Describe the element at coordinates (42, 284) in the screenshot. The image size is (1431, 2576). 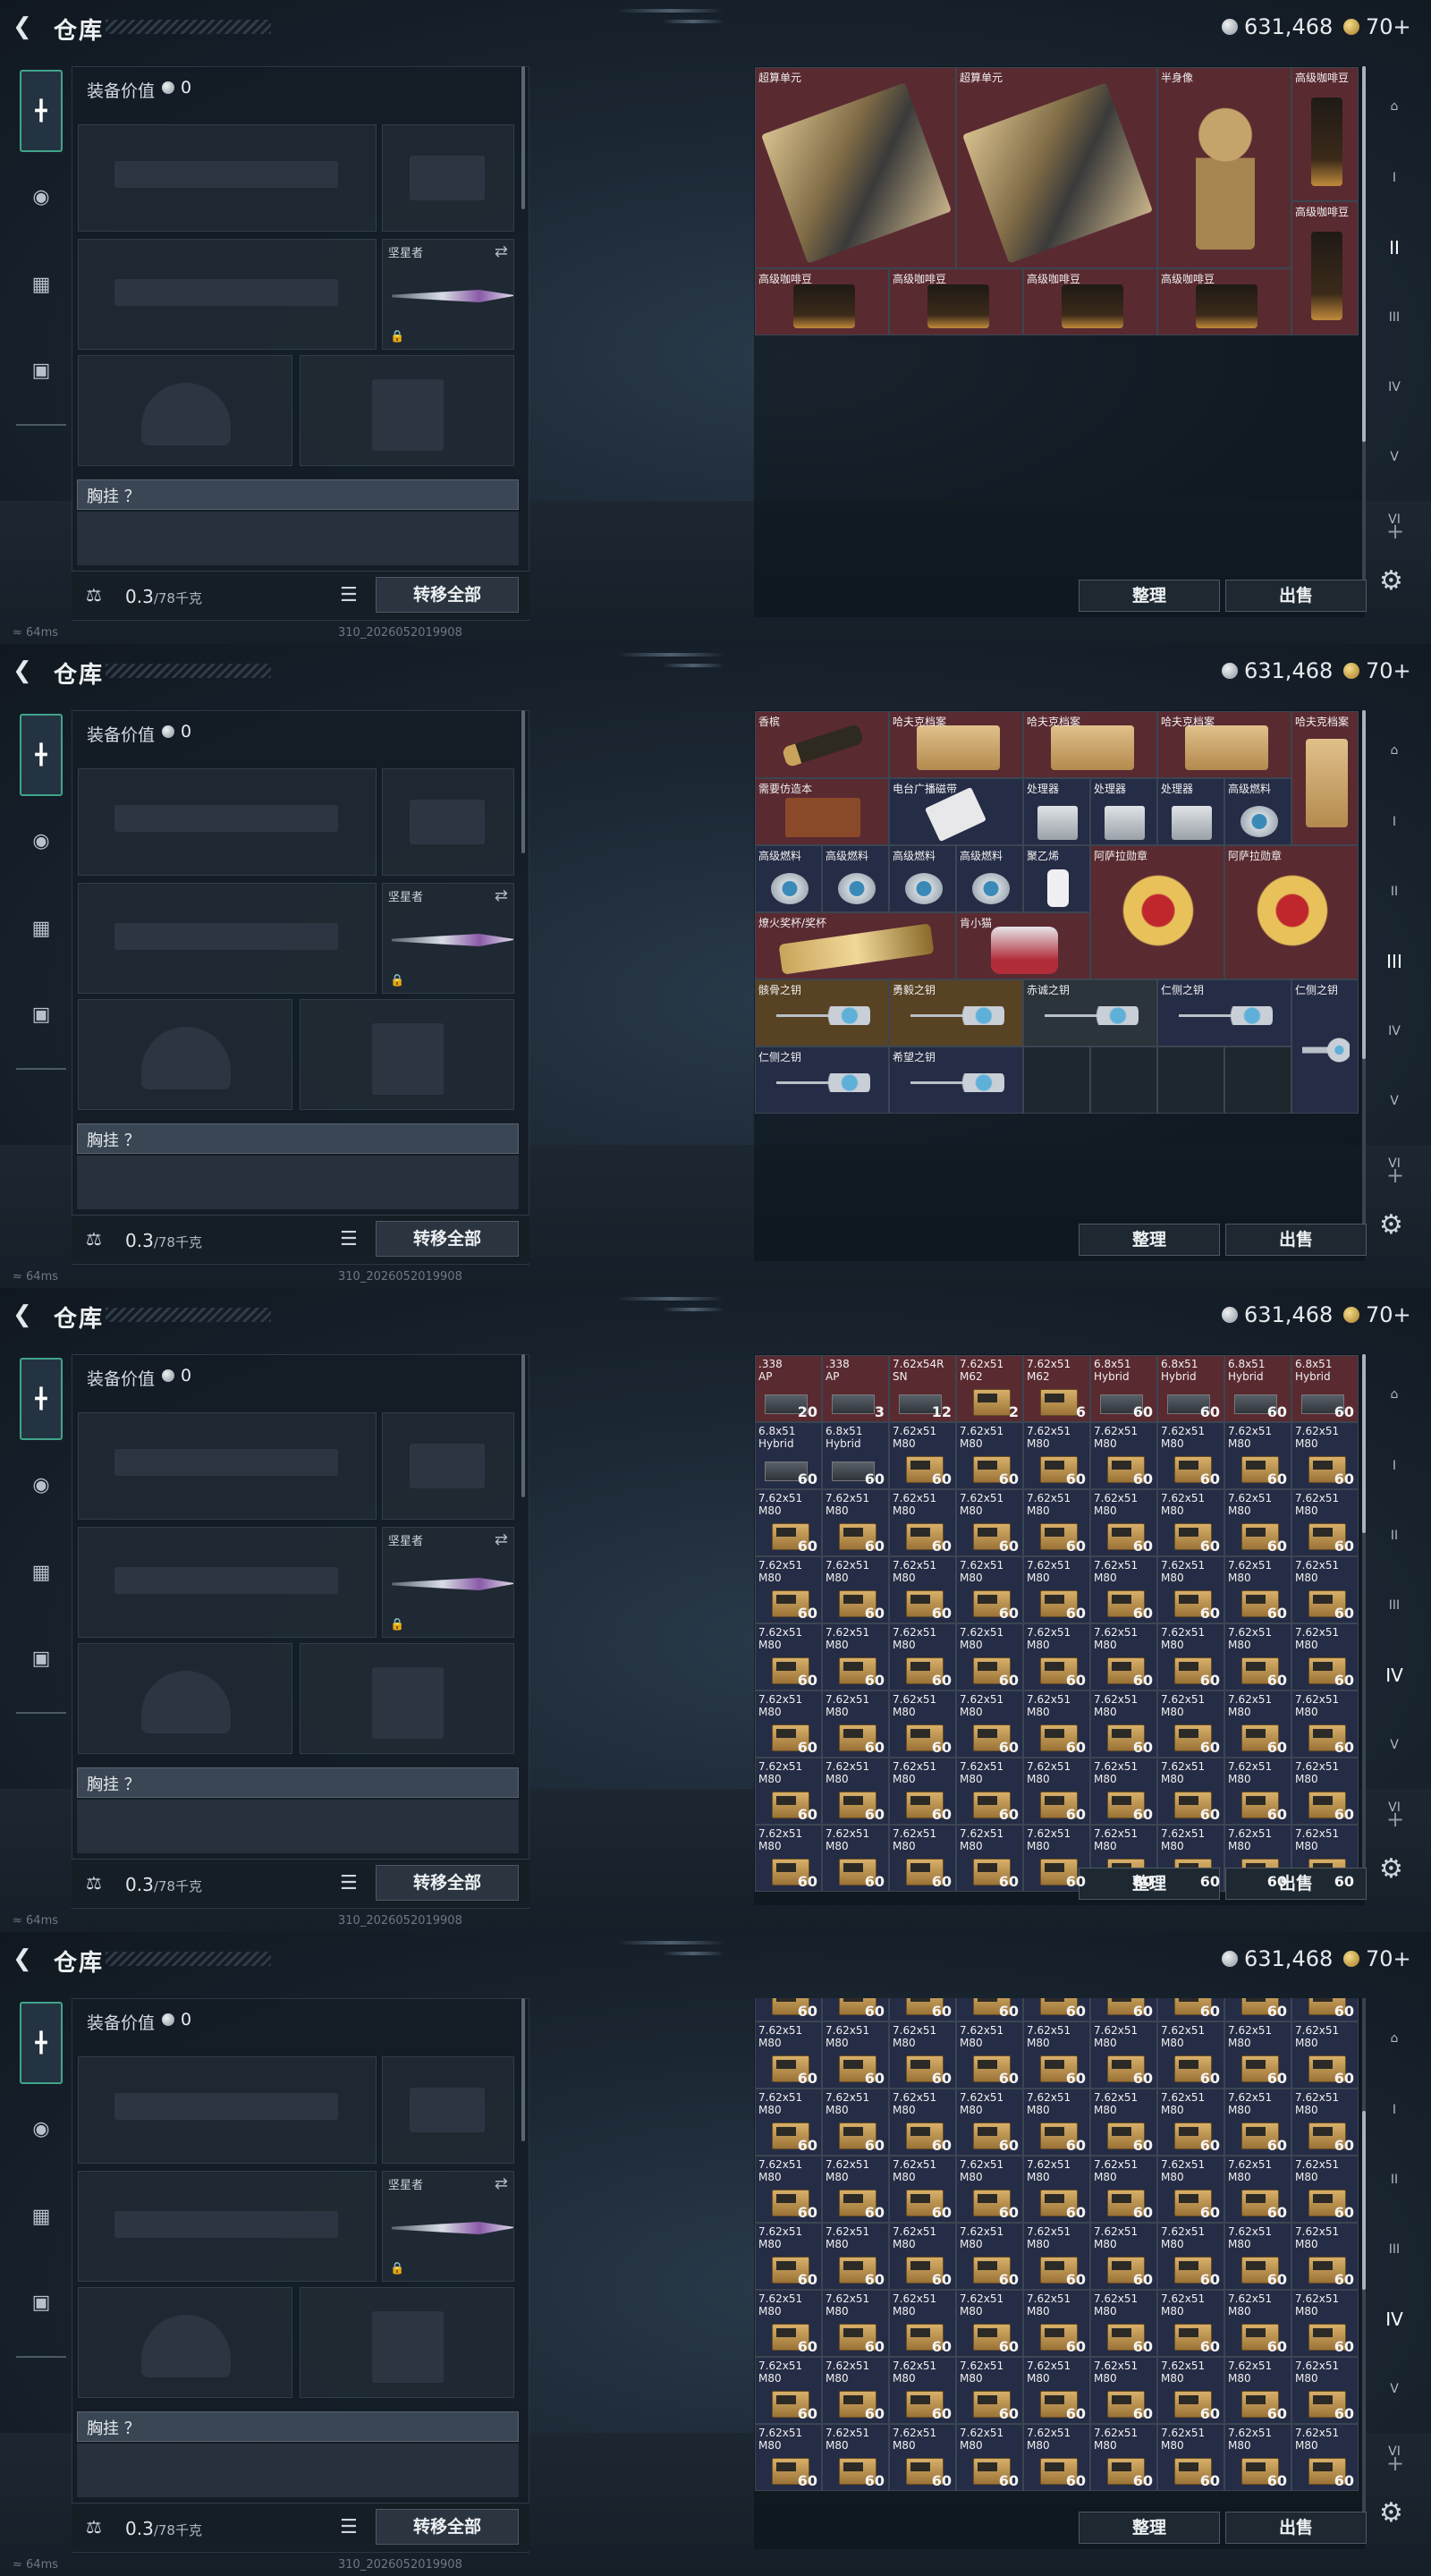
I see `tab-vest: ▦` at that location.